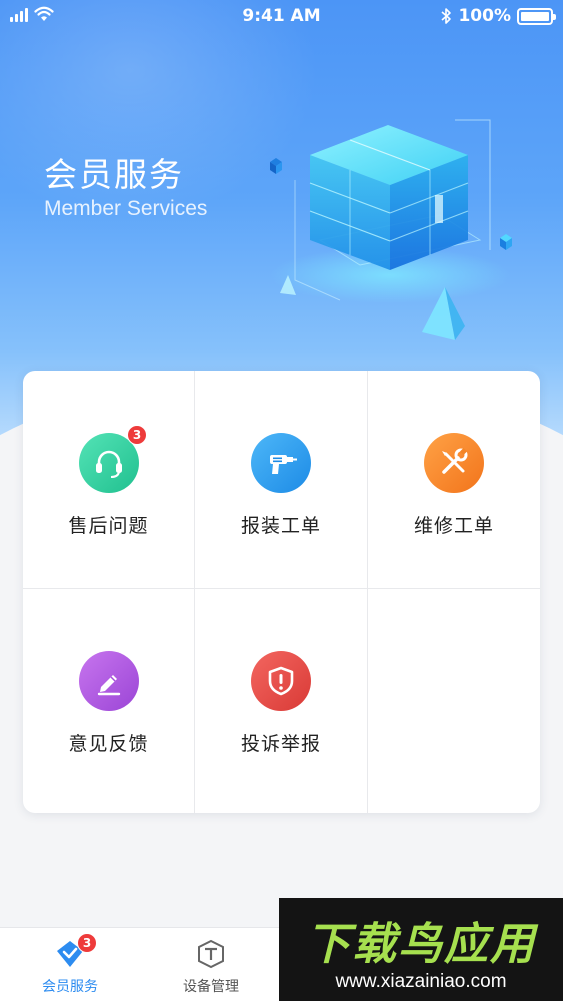  I want to click on tab-device-management: 设备管理, so click(211, 964).